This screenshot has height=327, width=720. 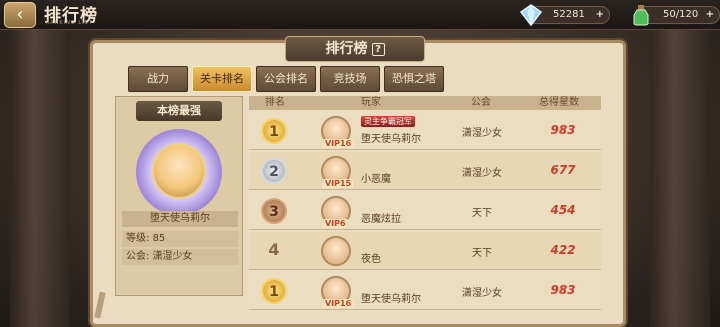 What do you see at coordinates (559, 102) in the screenshot?
I see `header-stars: 总得星数` at bounding box center [559, 102].